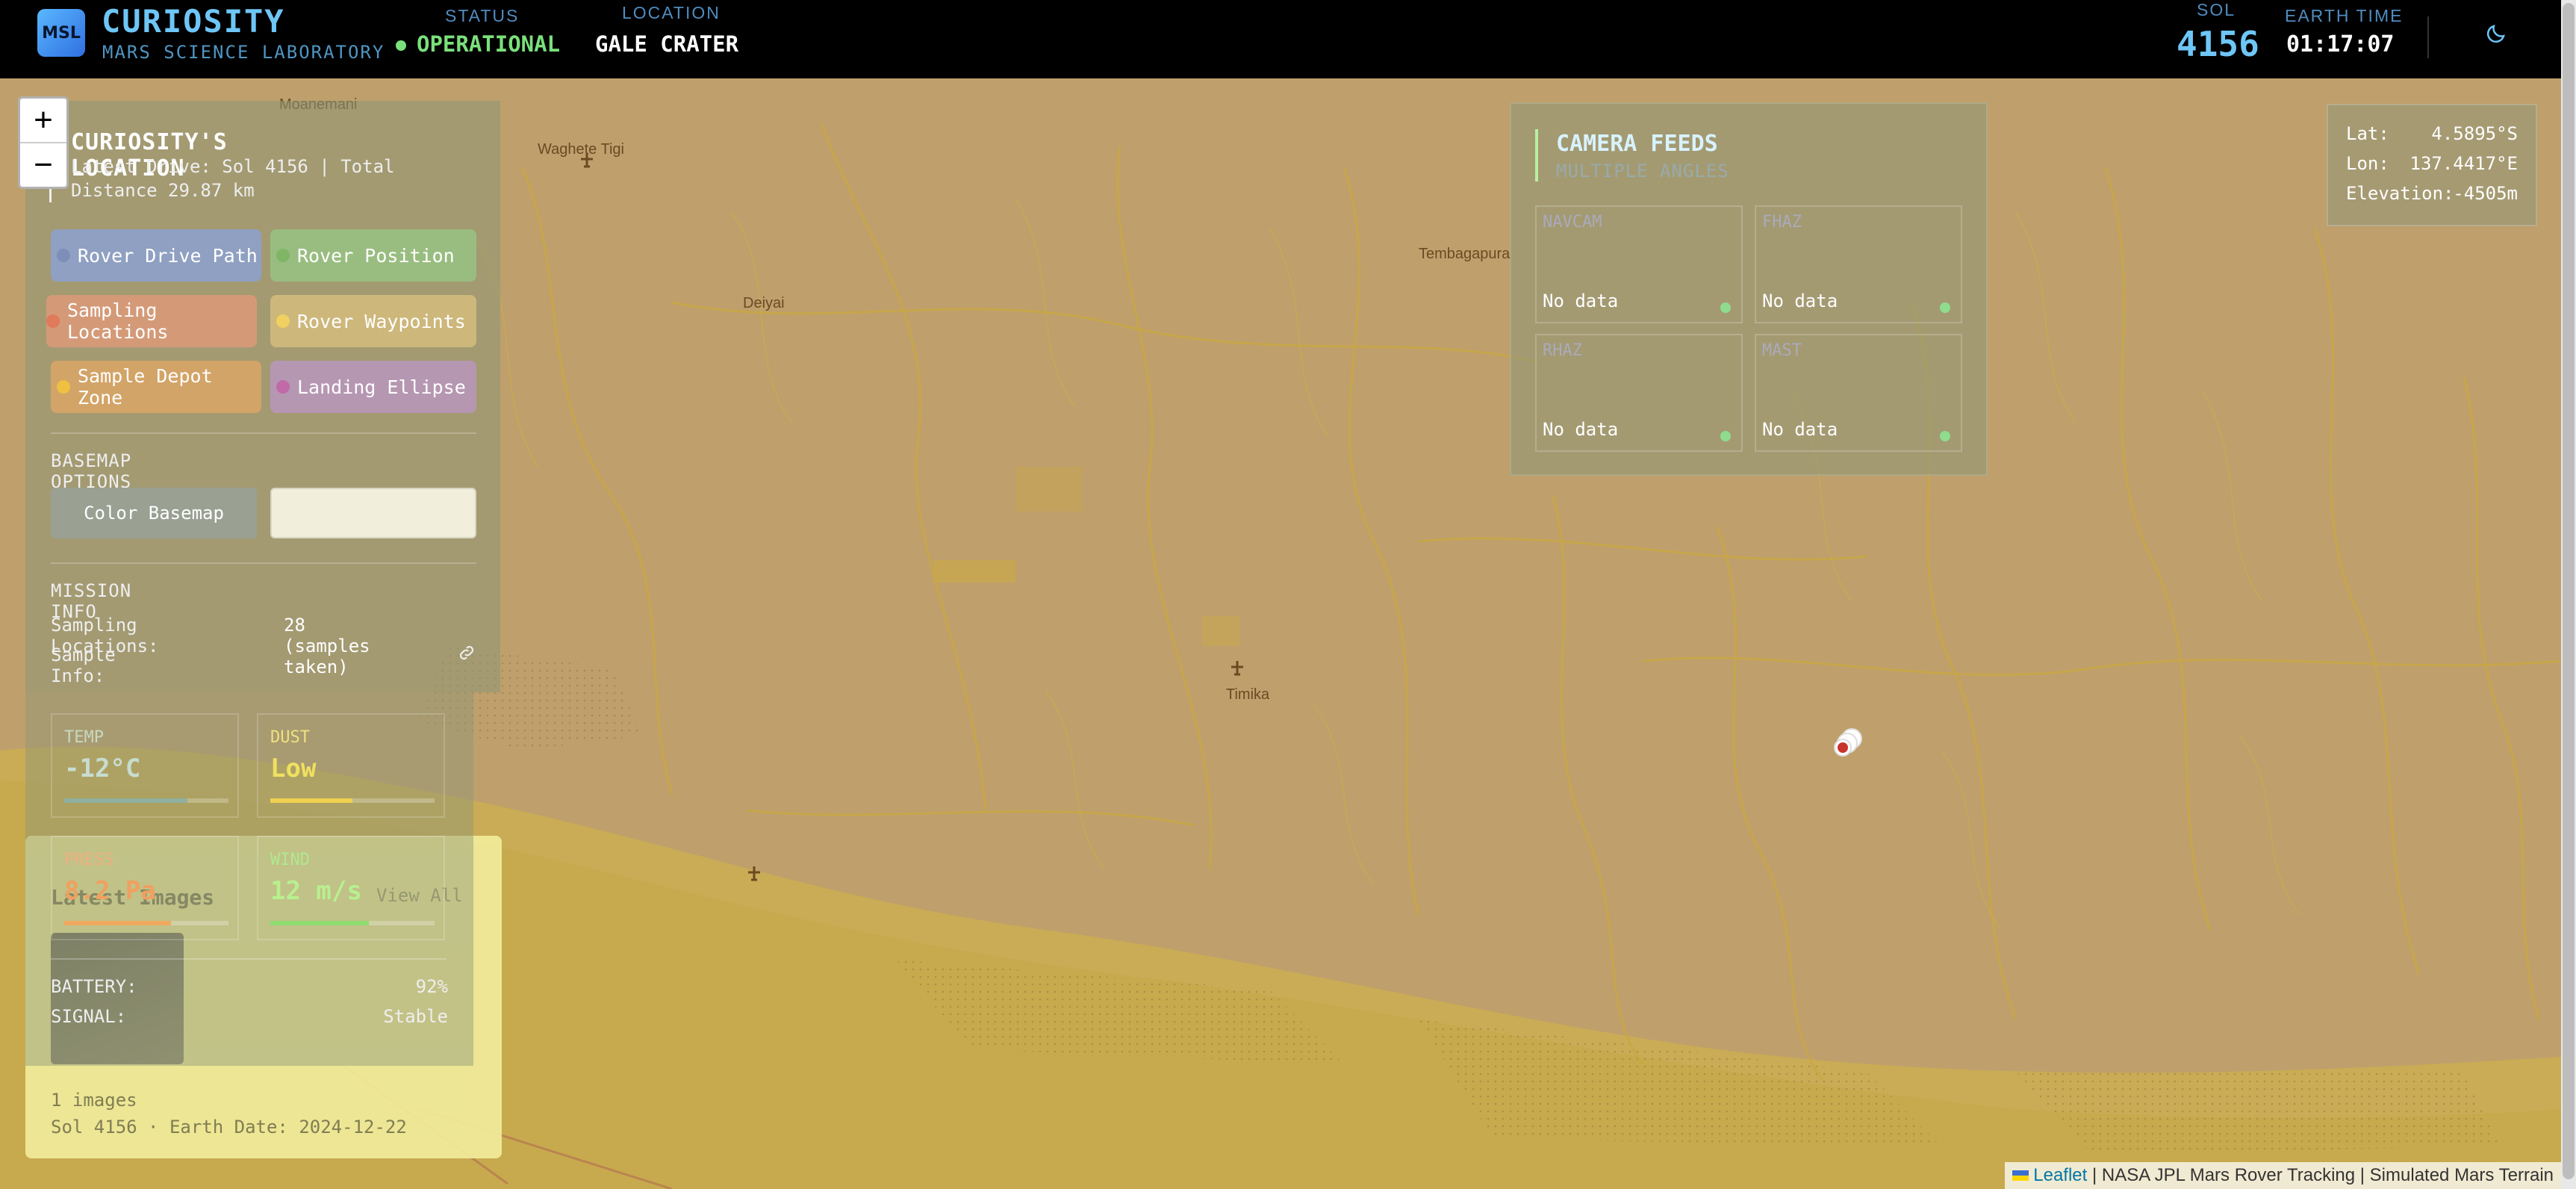  What do you see at coordinates (1573, 222) in the screenshot?
I see `camera-name: NAVCAM` at bounding box center [1573, 222].